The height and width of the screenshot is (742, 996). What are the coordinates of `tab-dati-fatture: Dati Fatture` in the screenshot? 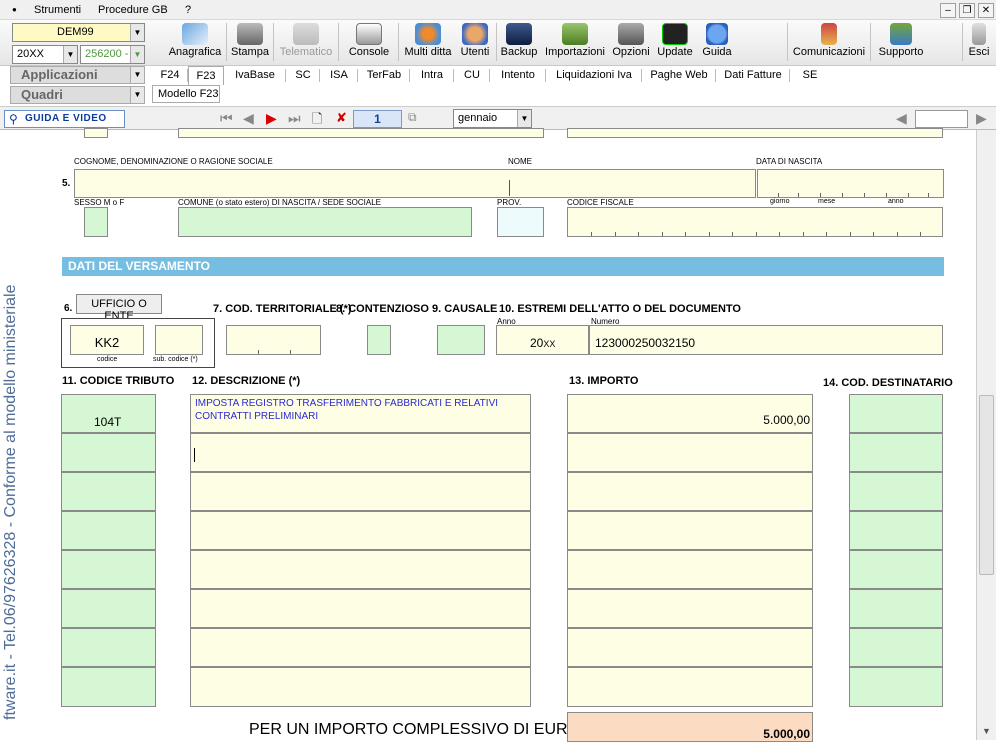 It's located at (753, 75).